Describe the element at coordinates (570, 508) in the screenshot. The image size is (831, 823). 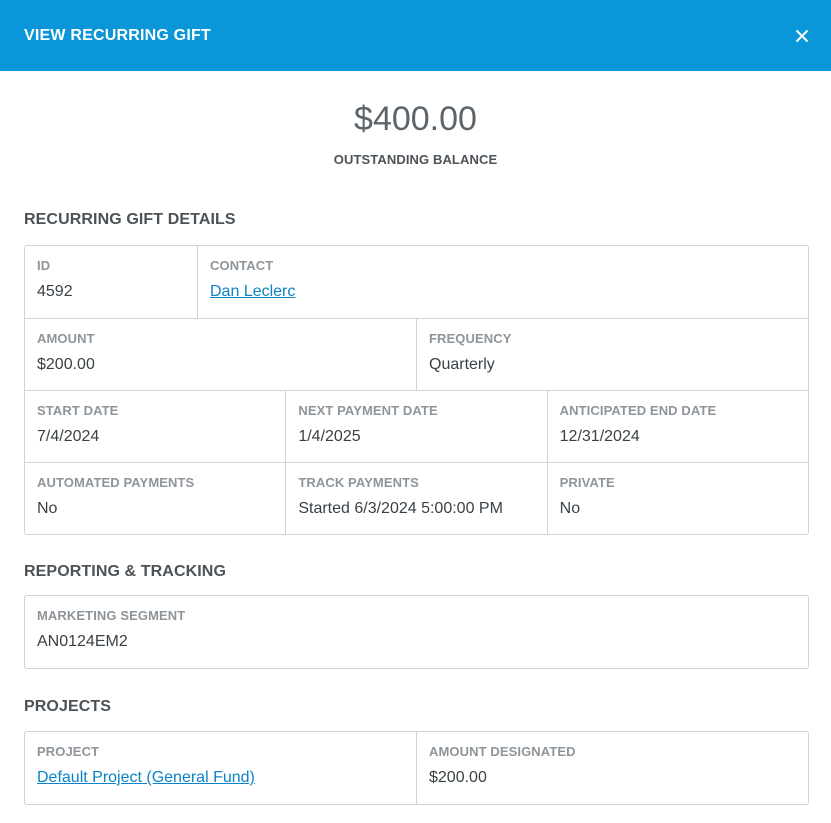
I see `private-value: No` at that location.